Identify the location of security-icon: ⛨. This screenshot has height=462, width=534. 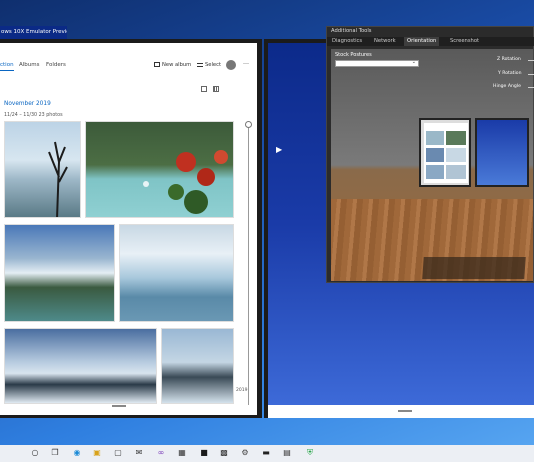
(310, 453).